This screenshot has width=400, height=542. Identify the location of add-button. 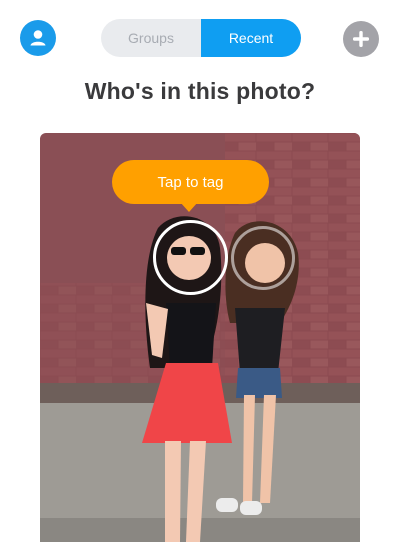
(361, 39).